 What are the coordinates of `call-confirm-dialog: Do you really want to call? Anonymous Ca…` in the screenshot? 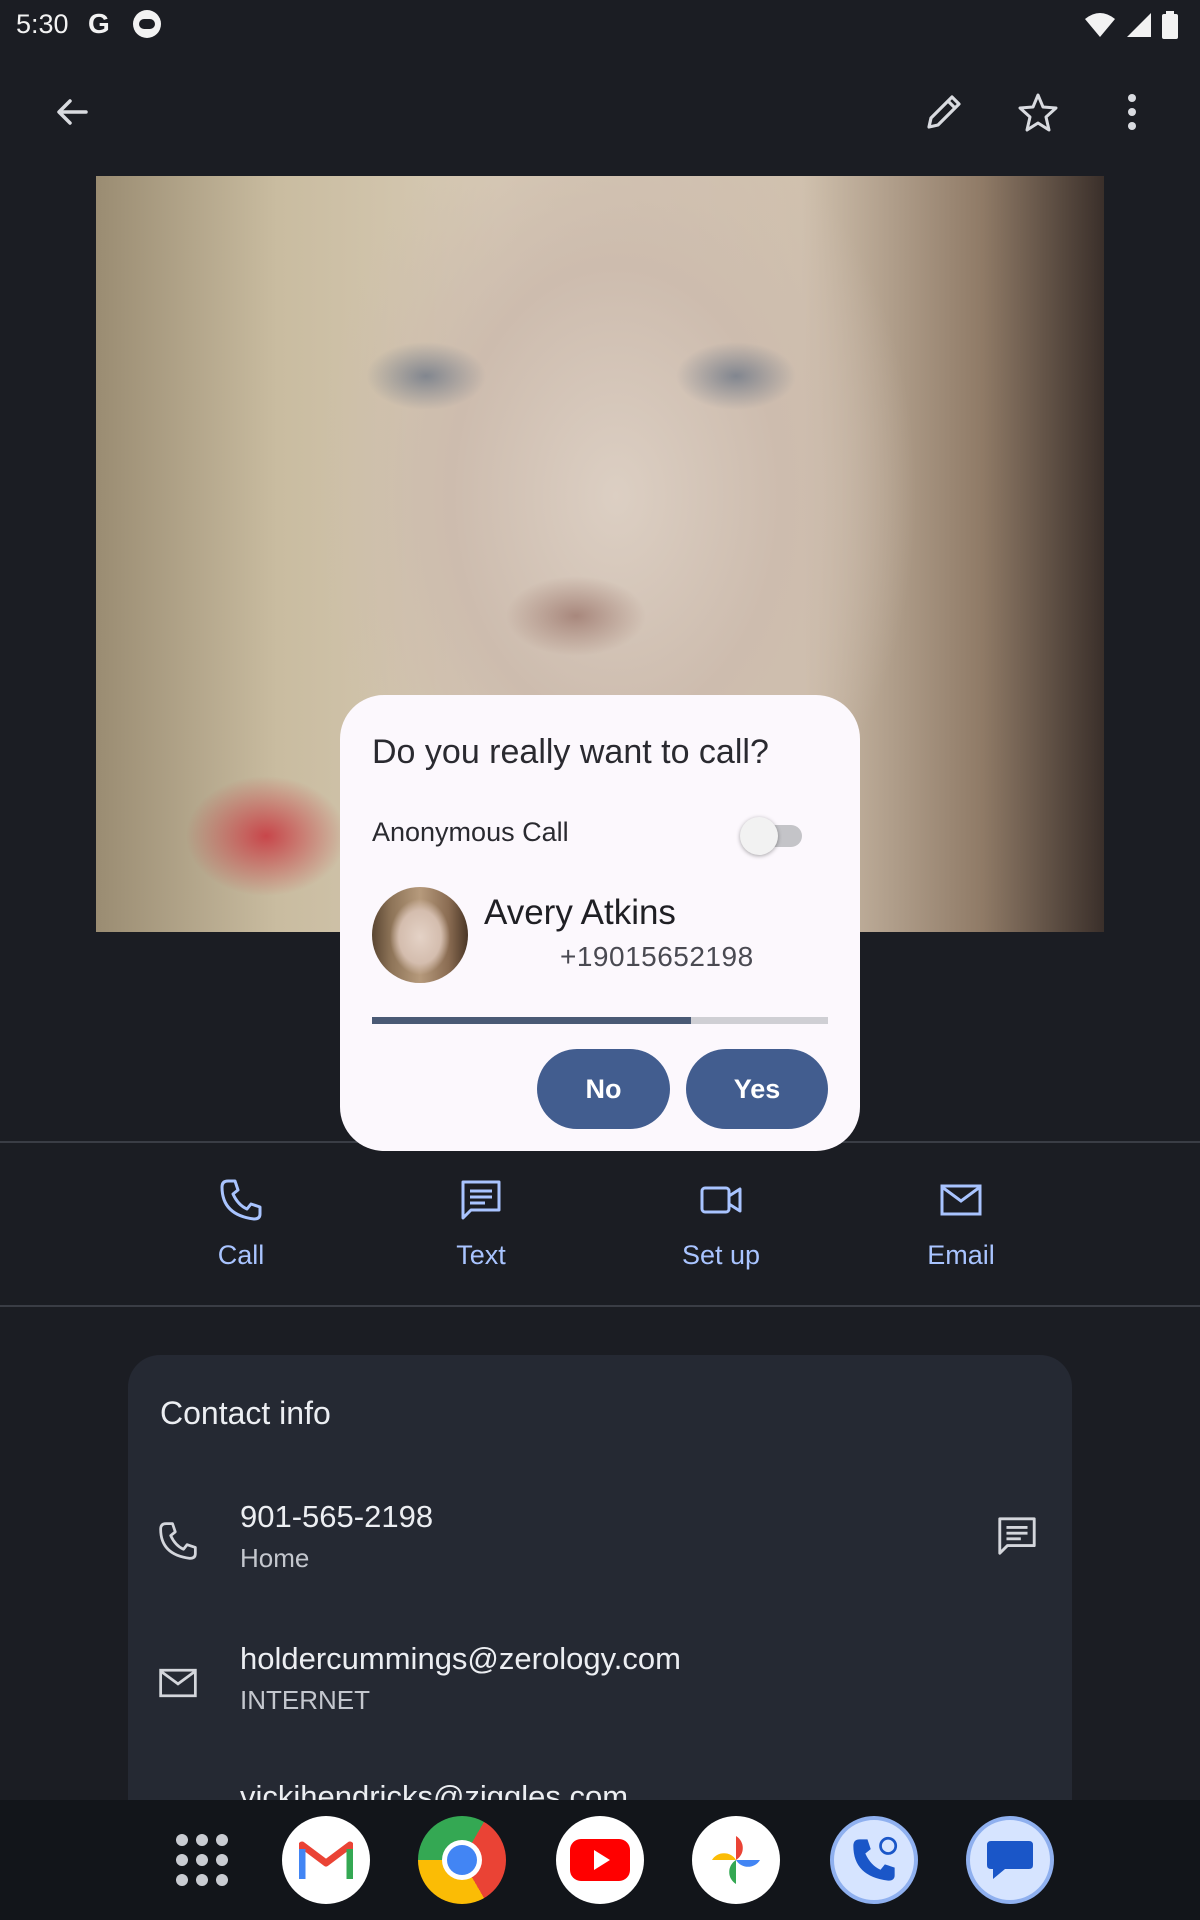 It's located at (600, 923).